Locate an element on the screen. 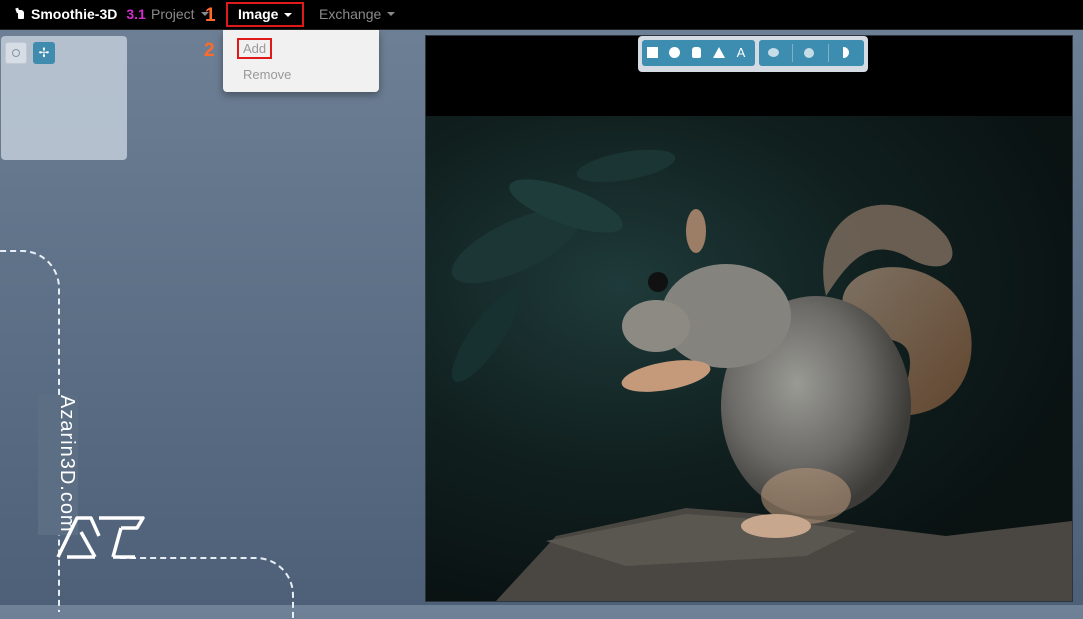 This screenshot has height=619, width=1083. tool-panel: ✢ is located at coordinates (64, 98).